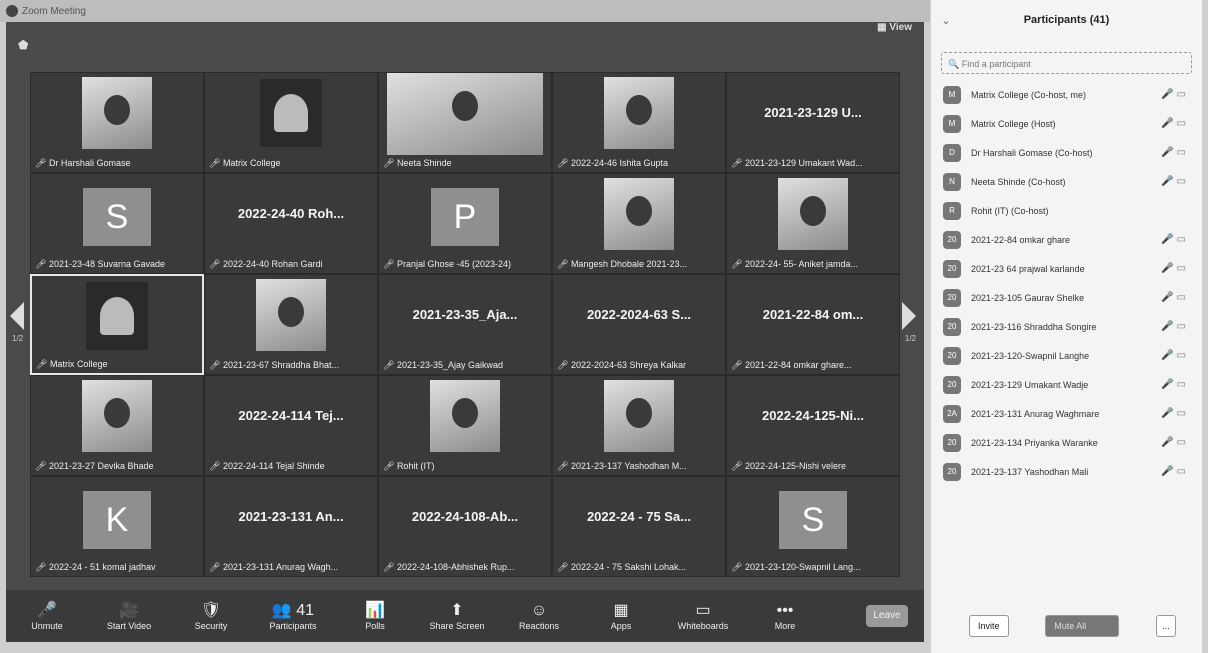  I want to click on start-video-button: 🎥 Start Video, so click(129, 616).